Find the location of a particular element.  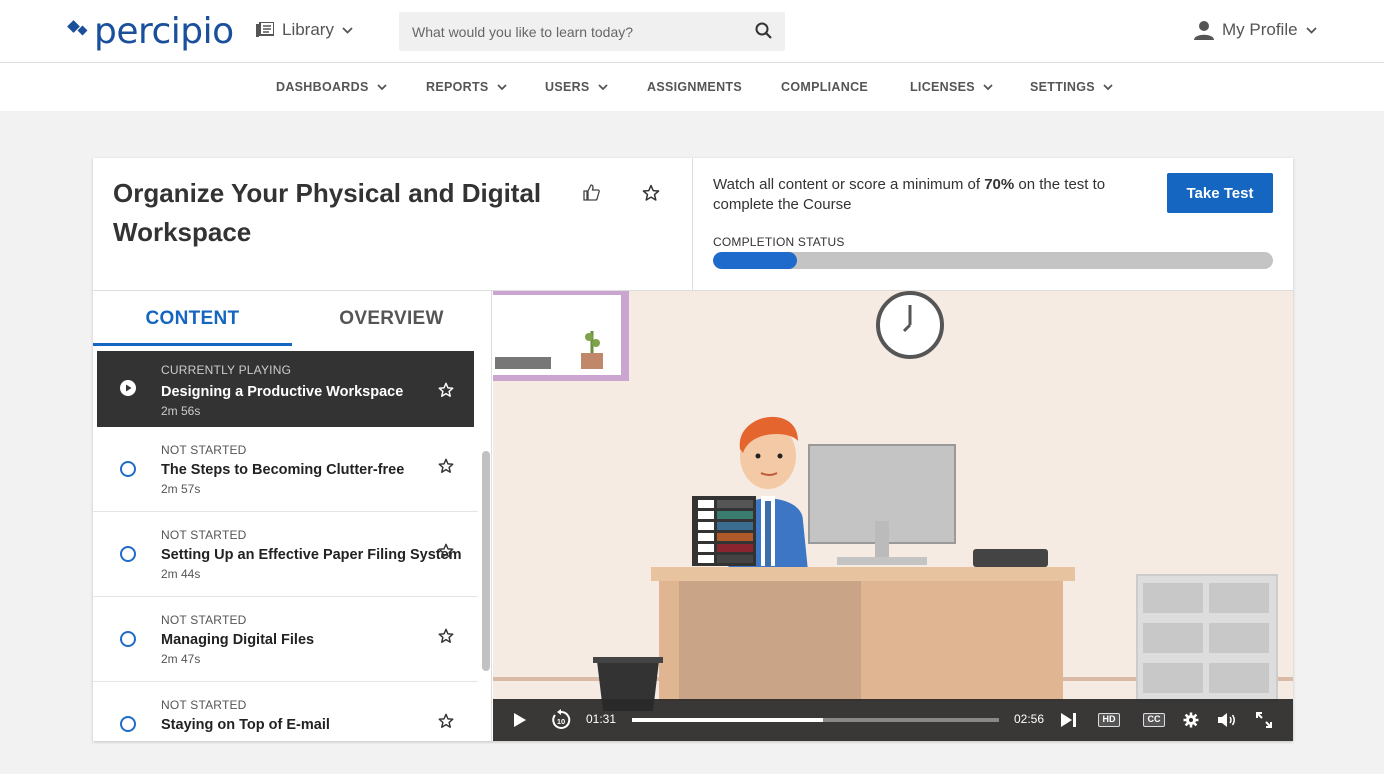

library-label: Library is located at coordinates (308, 29).